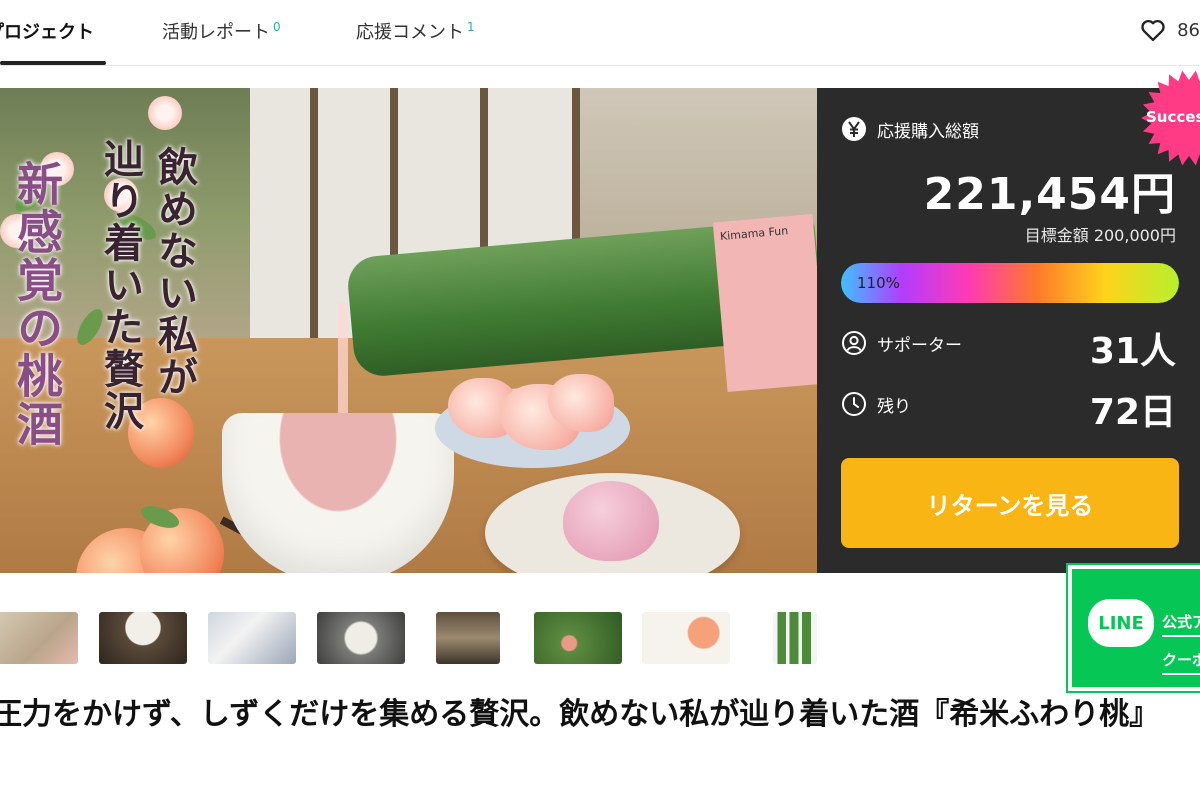 Image resolution: width=1200 pixels, height=800 pixels. I want to click on tab-support-comments-count: 1, so click(471, 27).